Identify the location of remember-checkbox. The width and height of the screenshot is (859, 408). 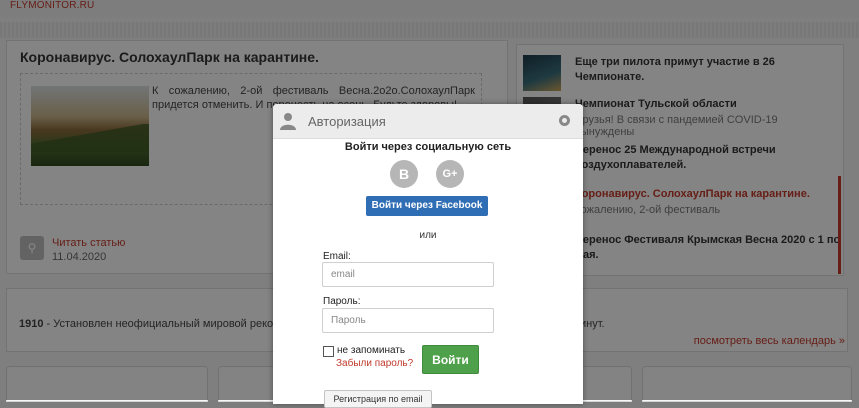
(328, 351).